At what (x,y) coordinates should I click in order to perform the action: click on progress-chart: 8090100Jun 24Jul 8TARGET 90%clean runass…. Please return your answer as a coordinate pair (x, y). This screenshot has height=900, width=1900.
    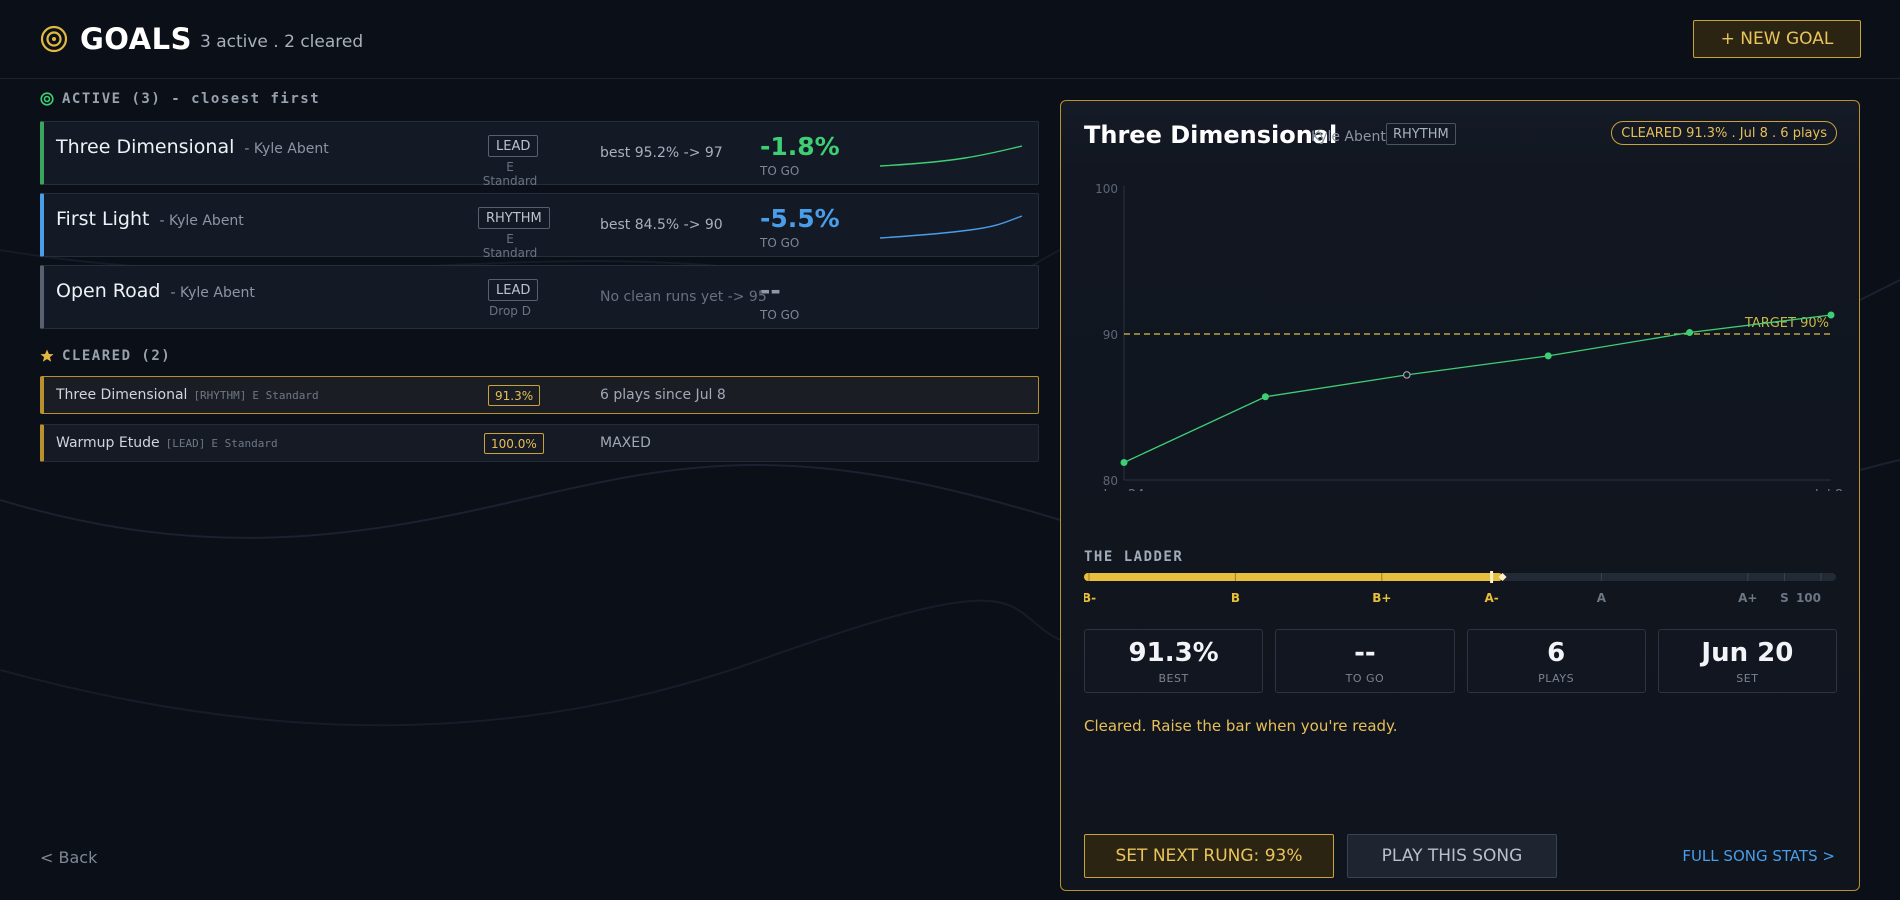
    Looking at the image, I should click on (1469, 336).